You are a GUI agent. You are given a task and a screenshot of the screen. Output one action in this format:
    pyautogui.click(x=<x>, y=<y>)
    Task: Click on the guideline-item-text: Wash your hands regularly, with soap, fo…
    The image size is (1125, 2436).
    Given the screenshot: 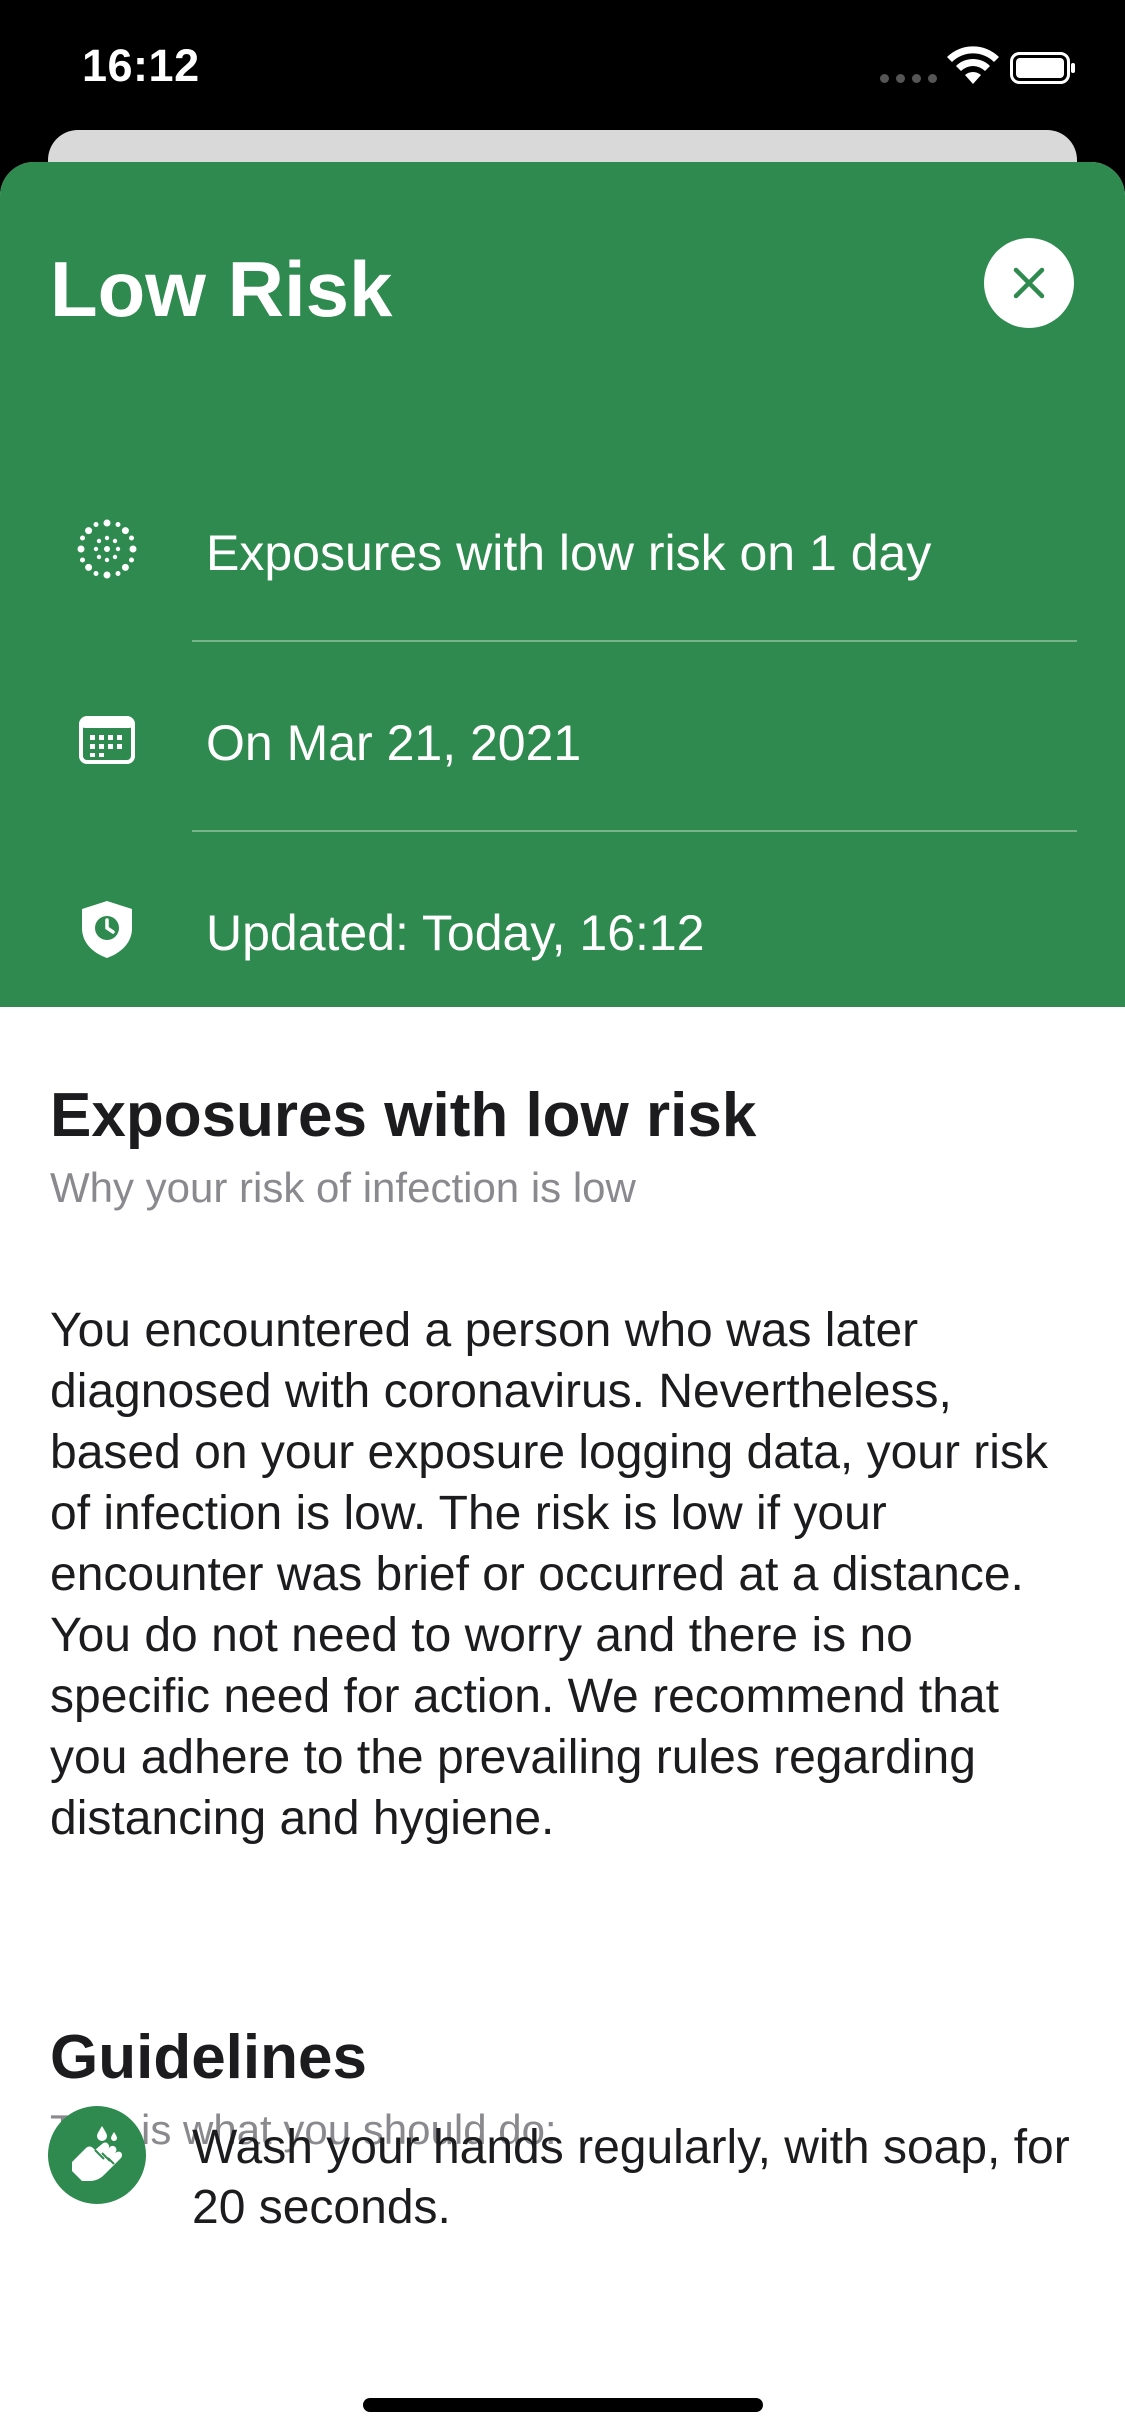 What is the action you would take?
    pyautogui.click(x=631, y=2177)
    